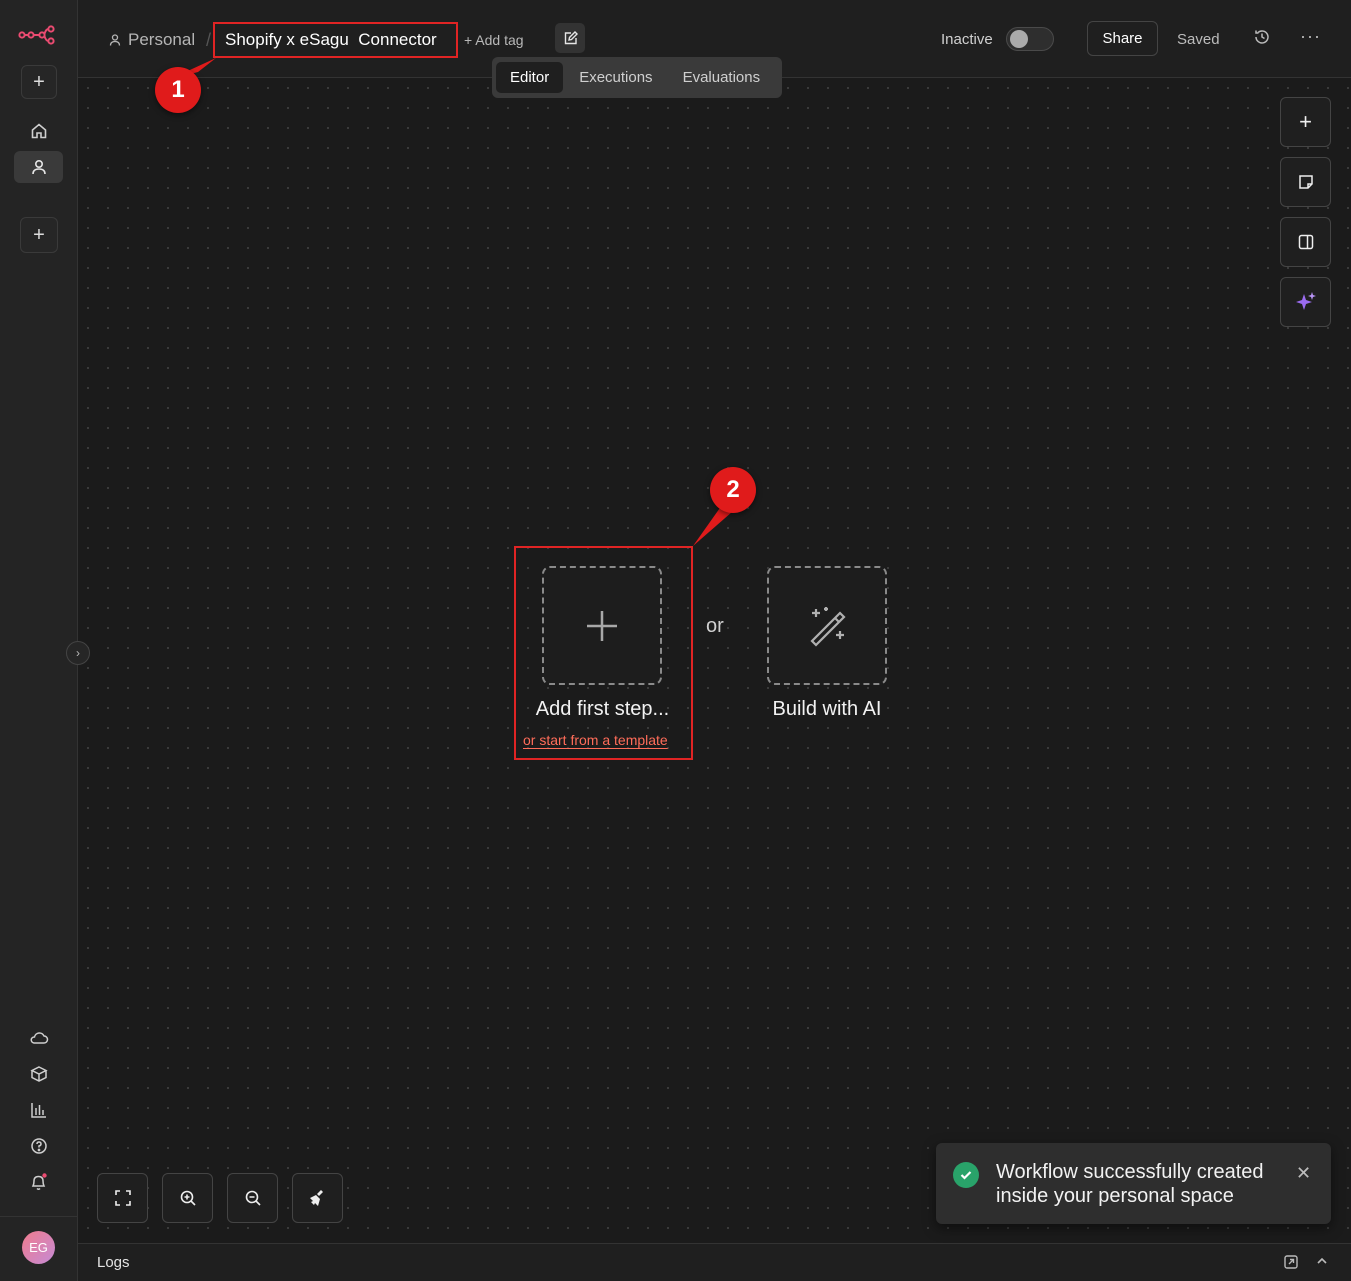  What do you see at coordinates (595, 740) in the screenshot?
I see `start-from-template-link: or start from a template` at bounding box center [595, 740].